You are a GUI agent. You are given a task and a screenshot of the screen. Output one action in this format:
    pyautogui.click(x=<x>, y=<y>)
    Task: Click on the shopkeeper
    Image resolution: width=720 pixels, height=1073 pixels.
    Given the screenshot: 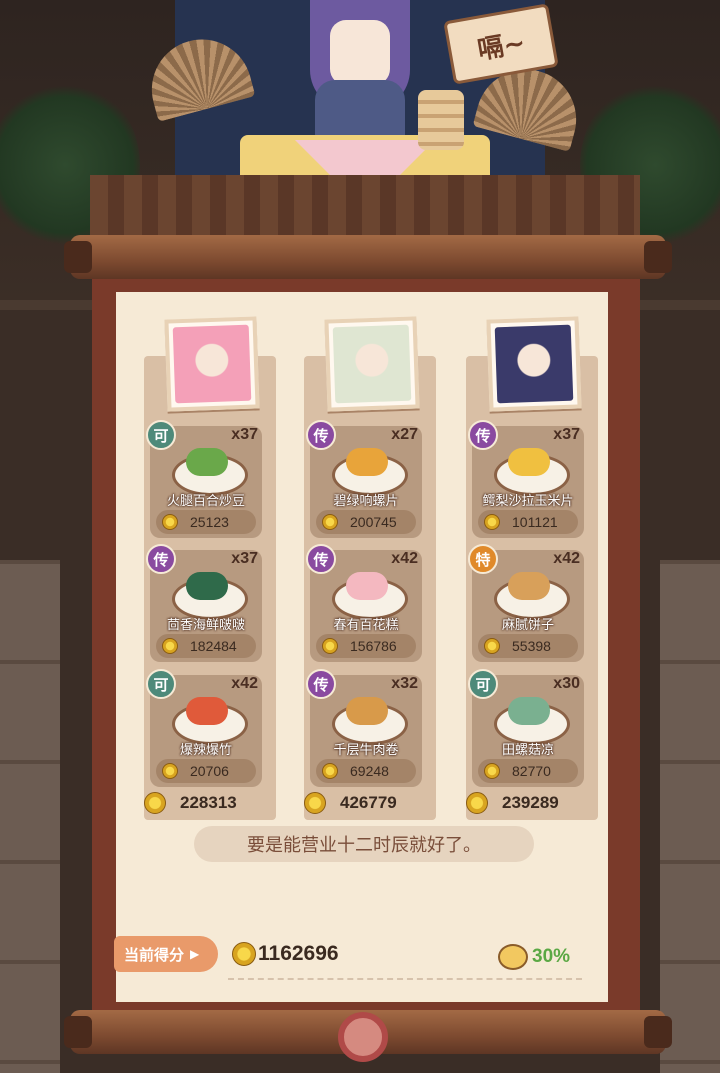 What is the action you would take?
    pyautogui.click(x=360, y=75)
    